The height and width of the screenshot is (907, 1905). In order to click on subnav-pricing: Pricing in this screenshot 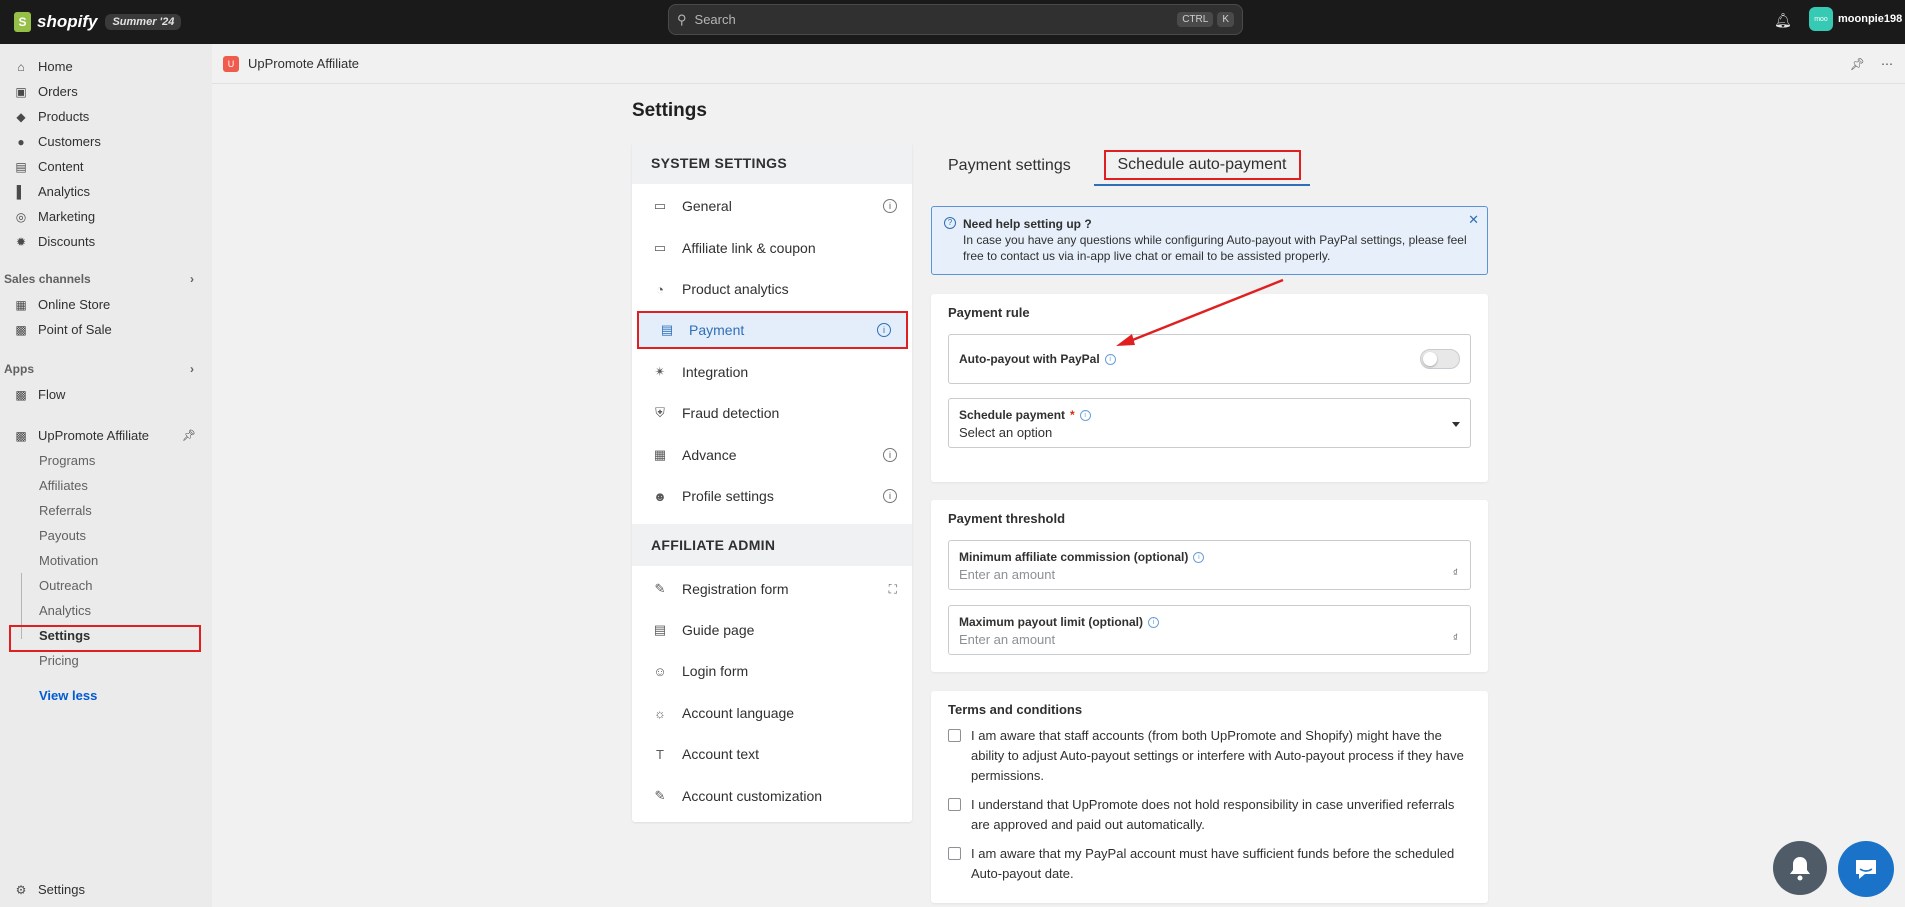, I will do `click(59, 660)`.